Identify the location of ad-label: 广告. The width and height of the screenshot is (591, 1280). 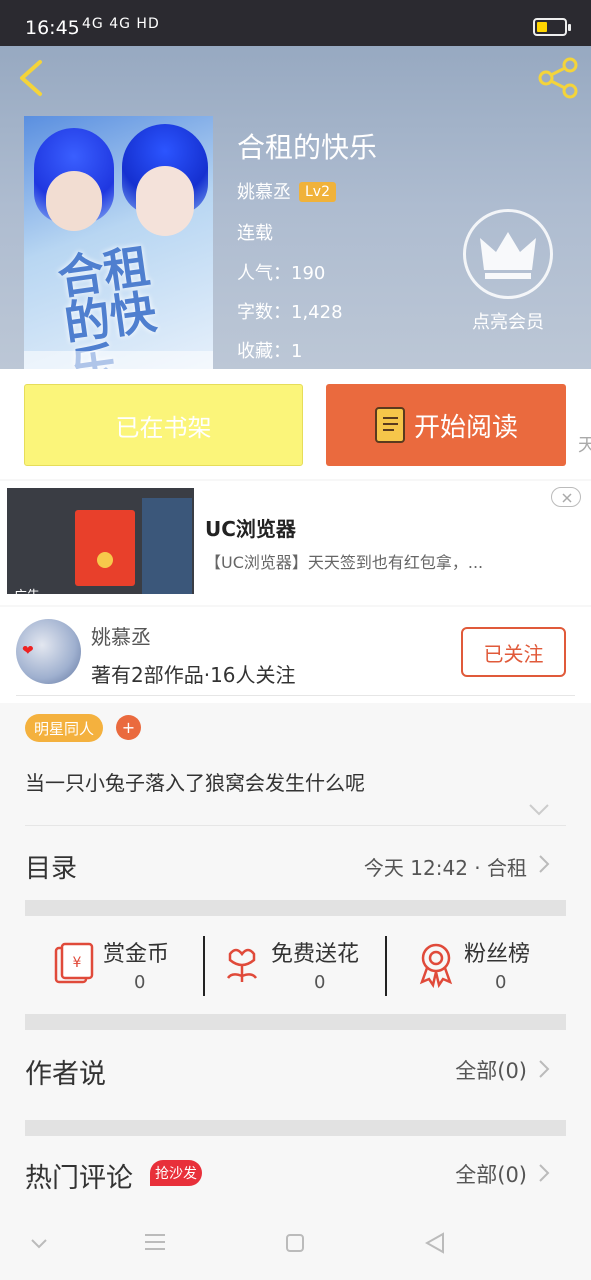
(27, 589).